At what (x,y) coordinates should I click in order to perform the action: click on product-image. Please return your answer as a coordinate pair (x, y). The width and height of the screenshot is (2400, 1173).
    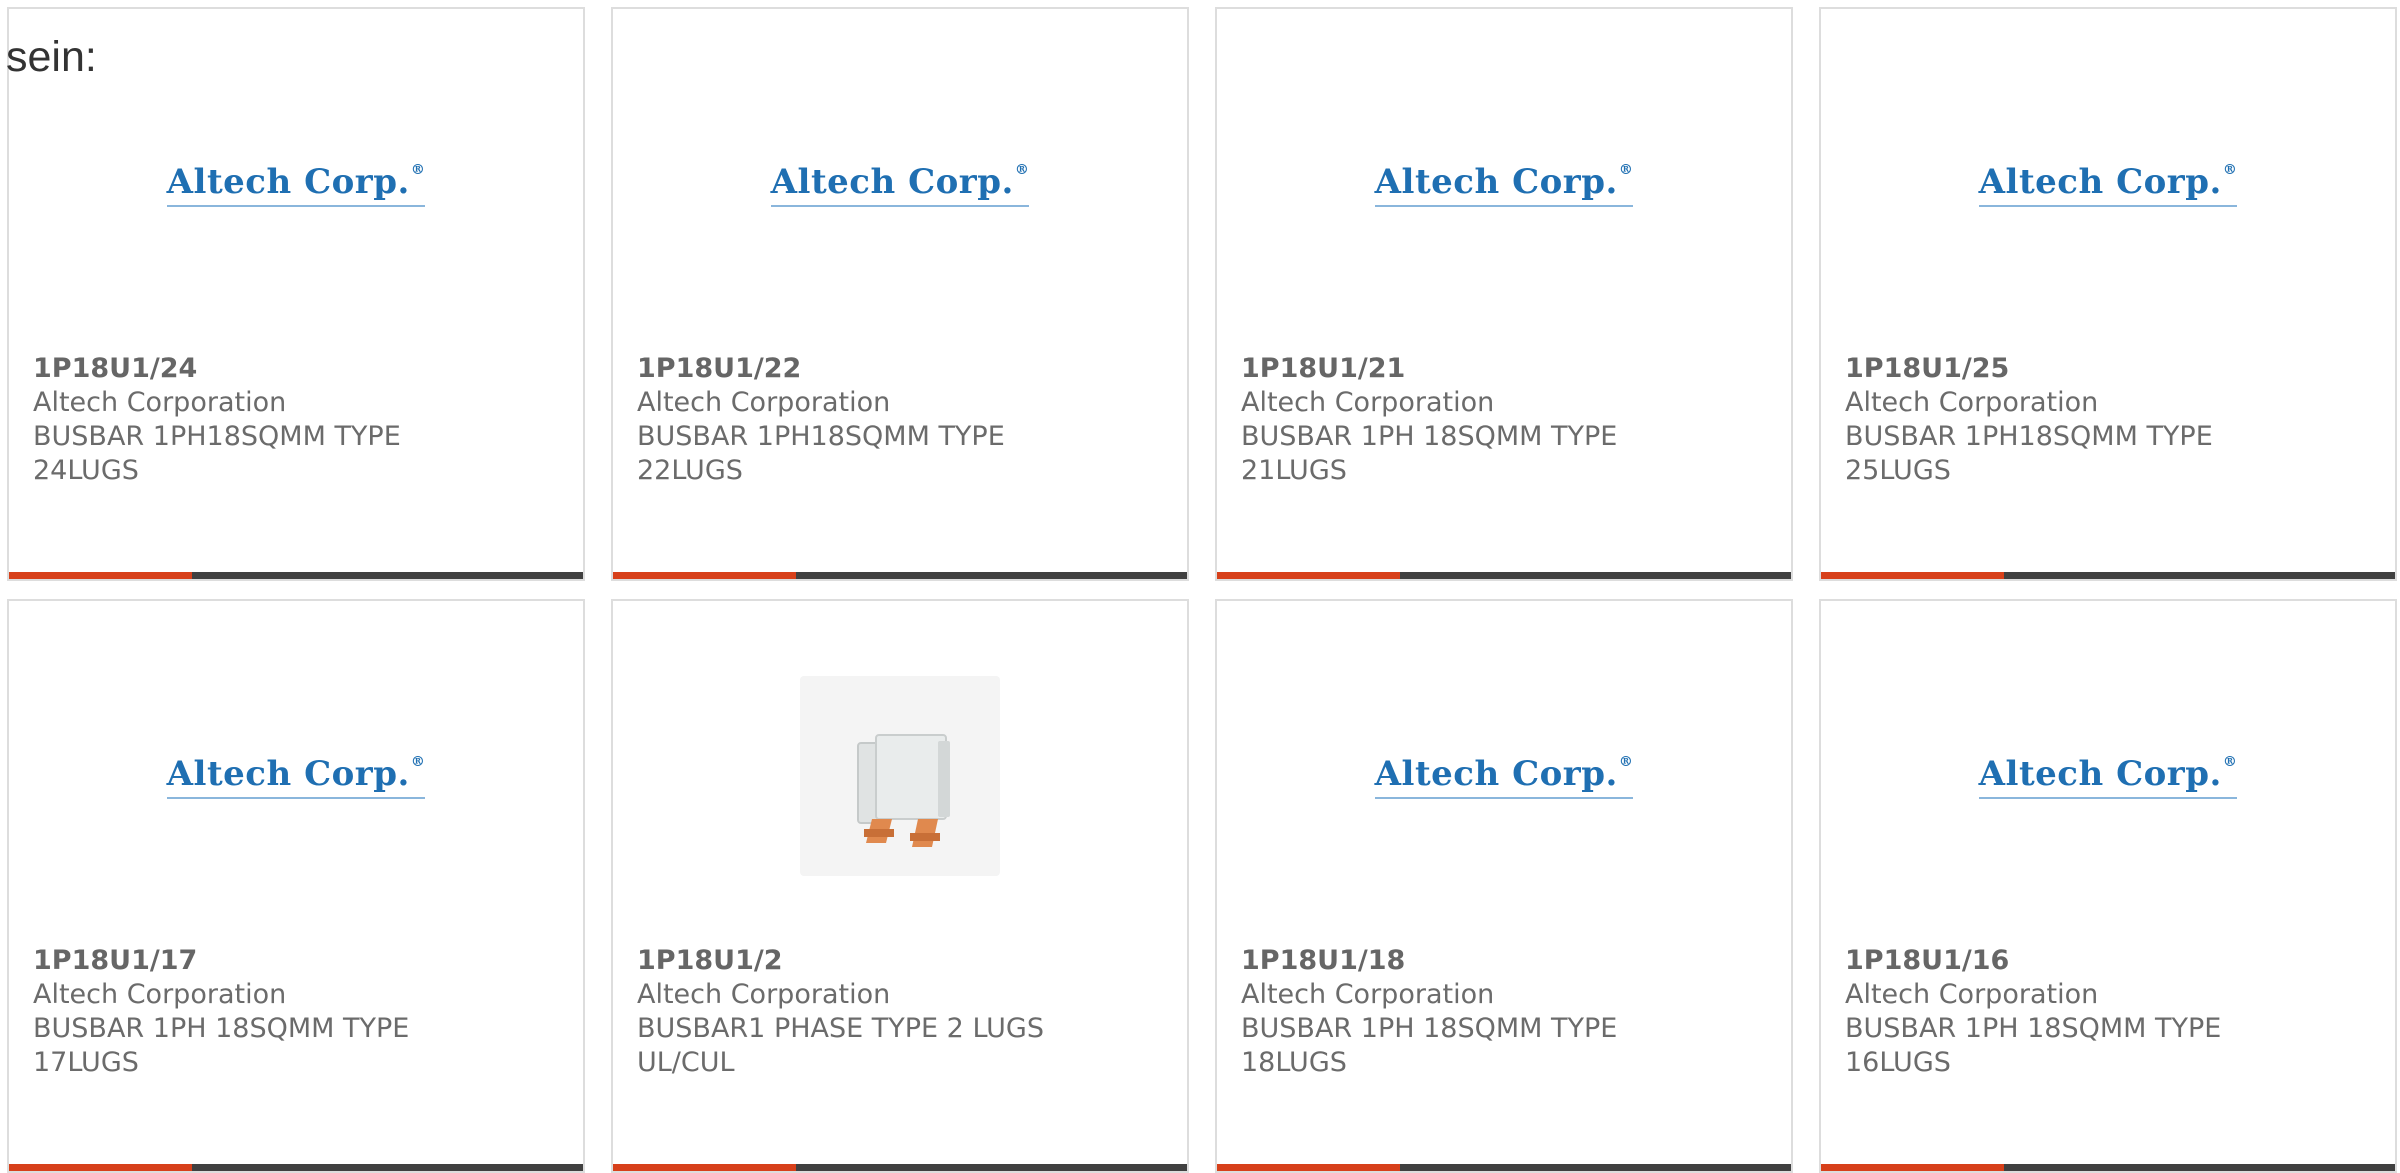
    Looking at the image, I should click on (900, 776).